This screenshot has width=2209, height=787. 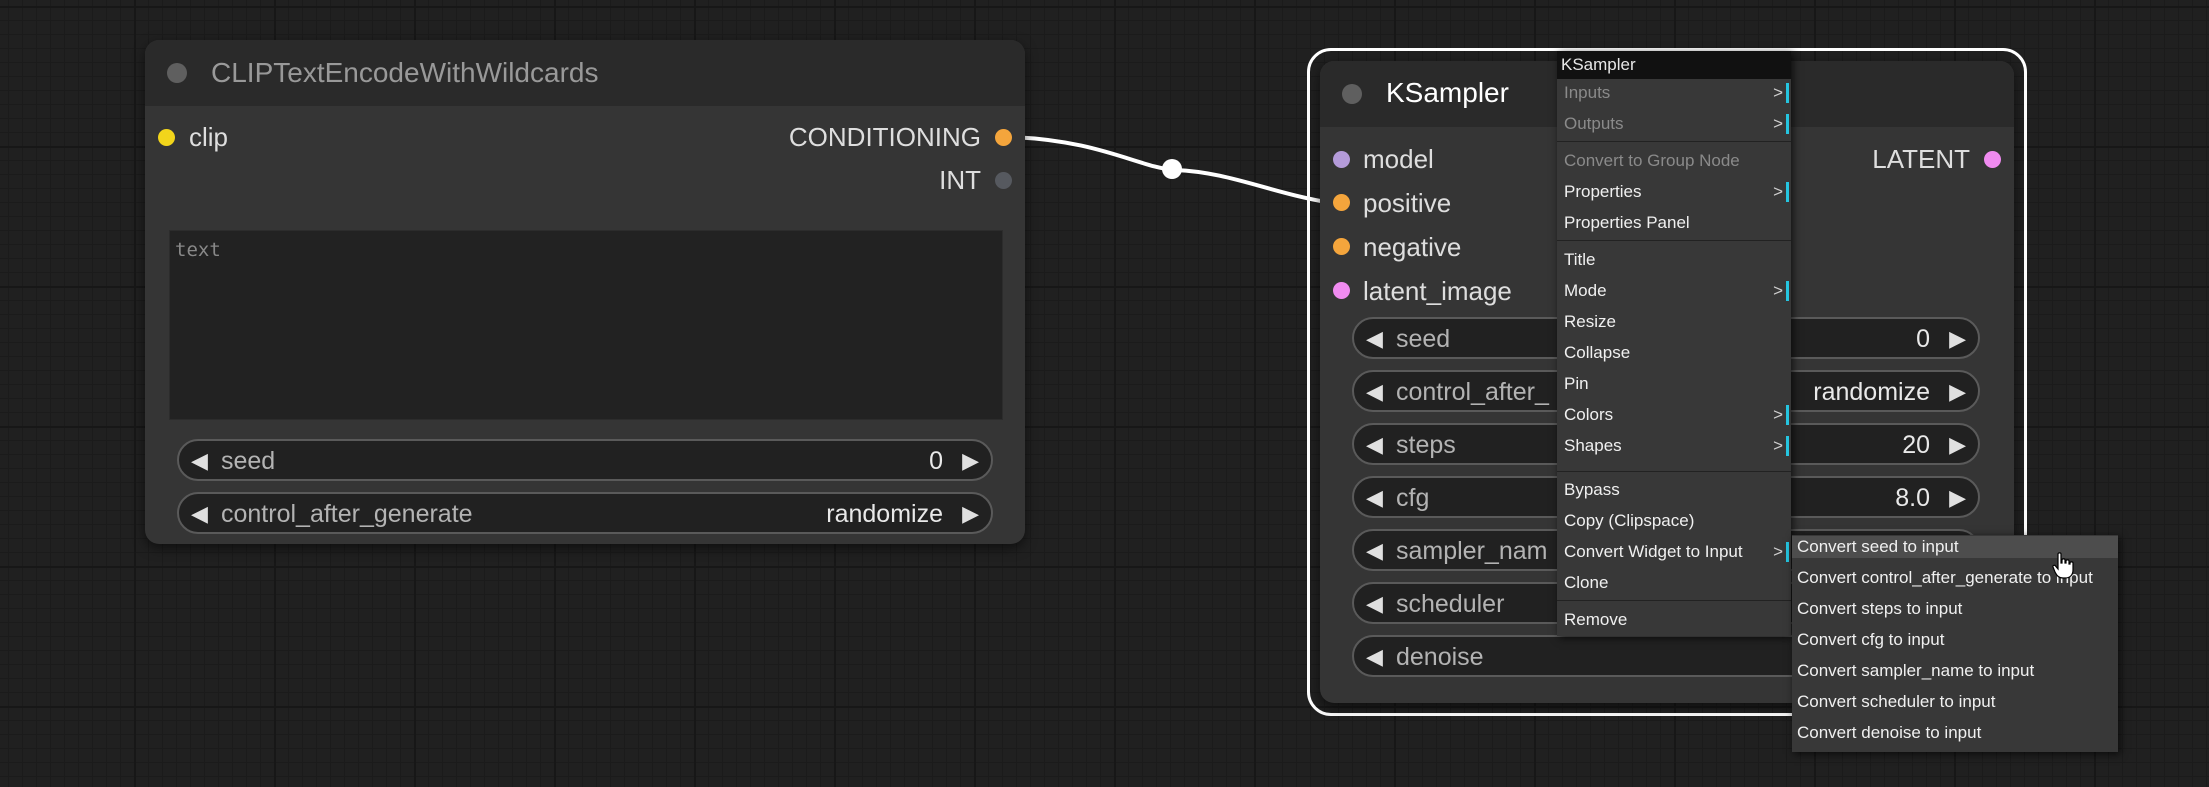 I want to click on seed-widget: ◀ seed 0 ▶, so click(x=585, y=460).